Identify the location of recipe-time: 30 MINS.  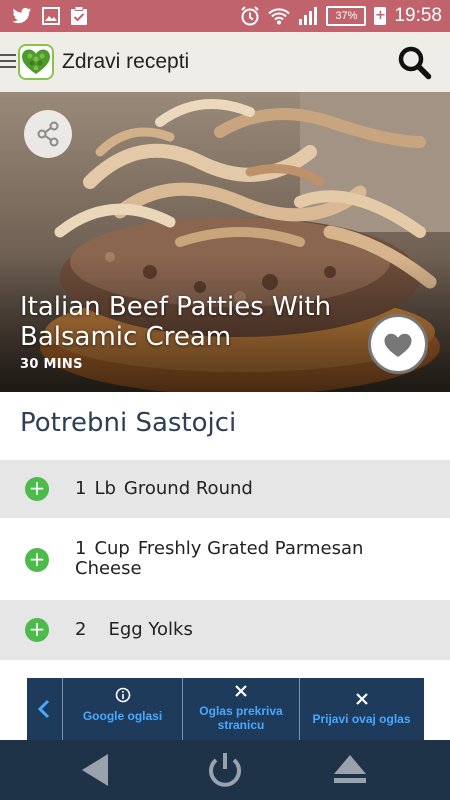
(51, 364).